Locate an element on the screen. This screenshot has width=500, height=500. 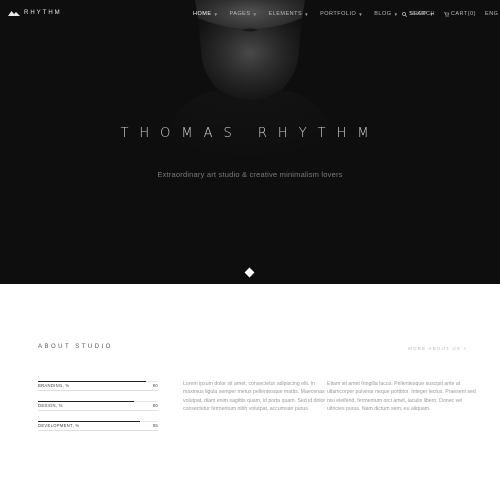
language-label: ENG is located at coordinates (492, 14).